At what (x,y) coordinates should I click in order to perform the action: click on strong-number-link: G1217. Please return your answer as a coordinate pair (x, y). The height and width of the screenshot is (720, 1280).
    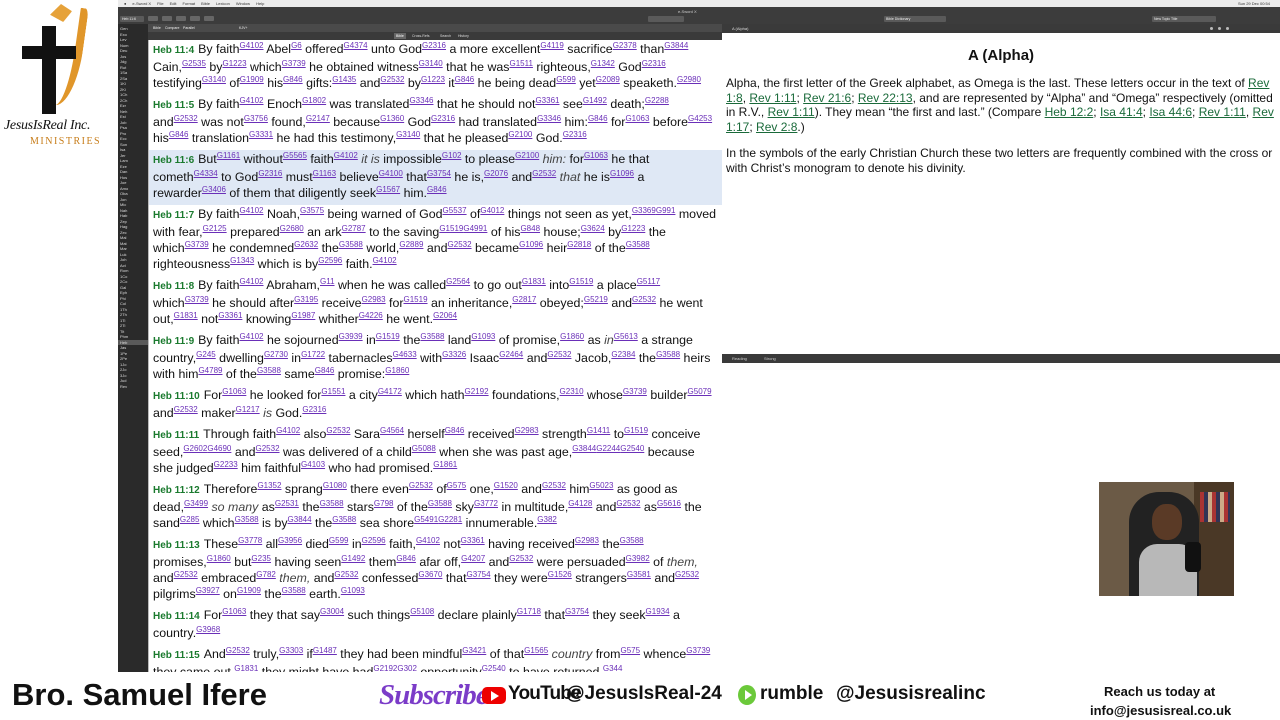
    Looking at the image, I should click on (248, 409).